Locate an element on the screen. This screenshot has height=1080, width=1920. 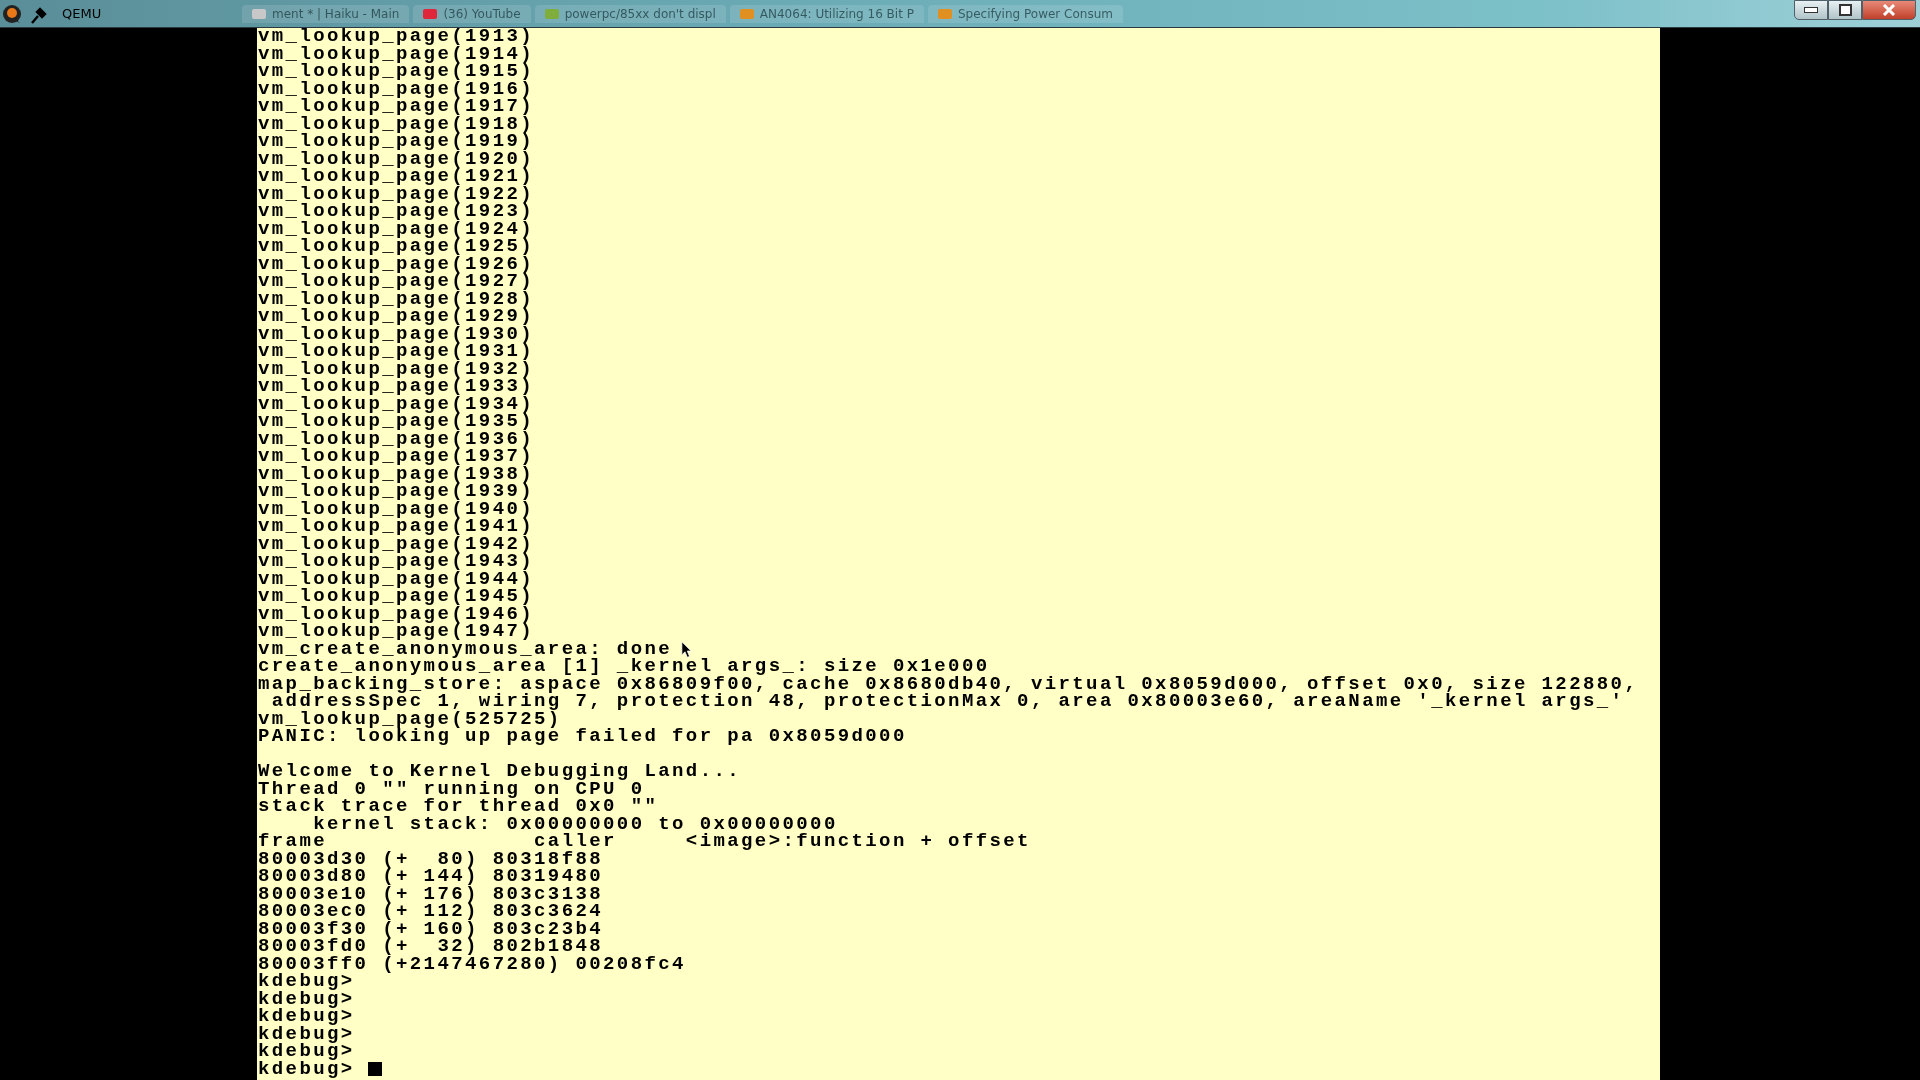
console-line: vm_lookup_page(1937) is located at coordinates (396, 457).